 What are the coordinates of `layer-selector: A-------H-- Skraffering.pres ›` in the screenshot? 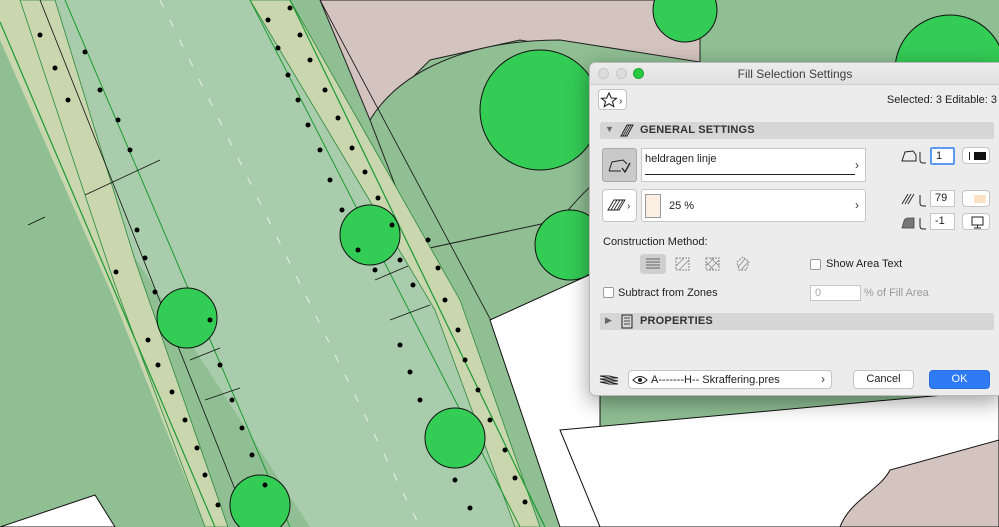 It's located at (730, 379).